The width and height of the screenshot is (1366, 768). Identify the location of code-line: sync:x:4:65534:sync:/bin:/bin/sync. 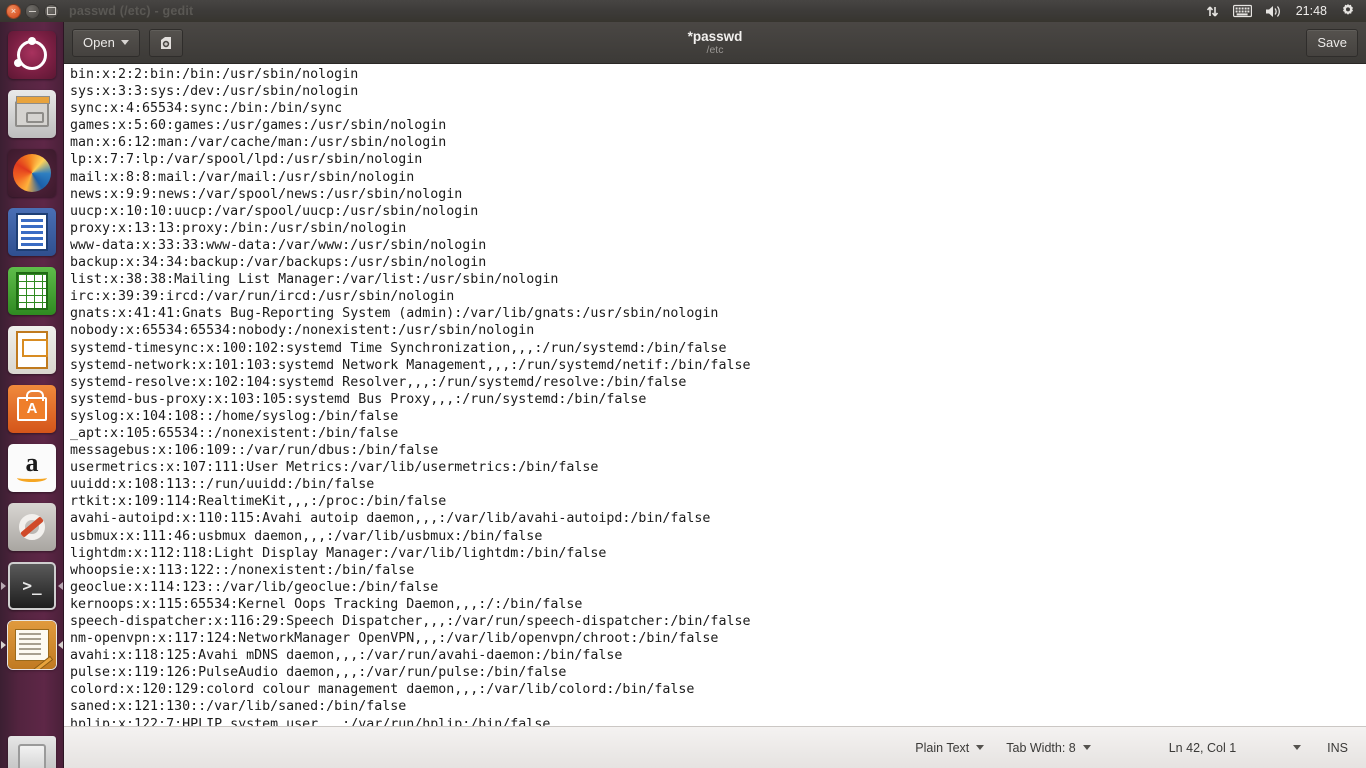
(206, 109).